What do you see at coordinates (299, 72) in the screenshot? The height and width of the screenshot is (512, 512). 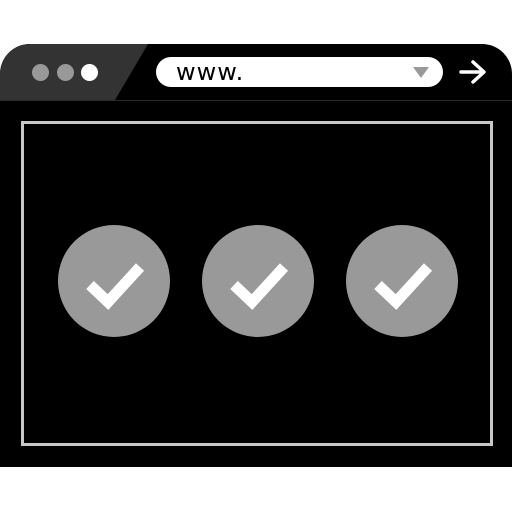 I see `address-bar: www.` at bounding box center [299, 72].